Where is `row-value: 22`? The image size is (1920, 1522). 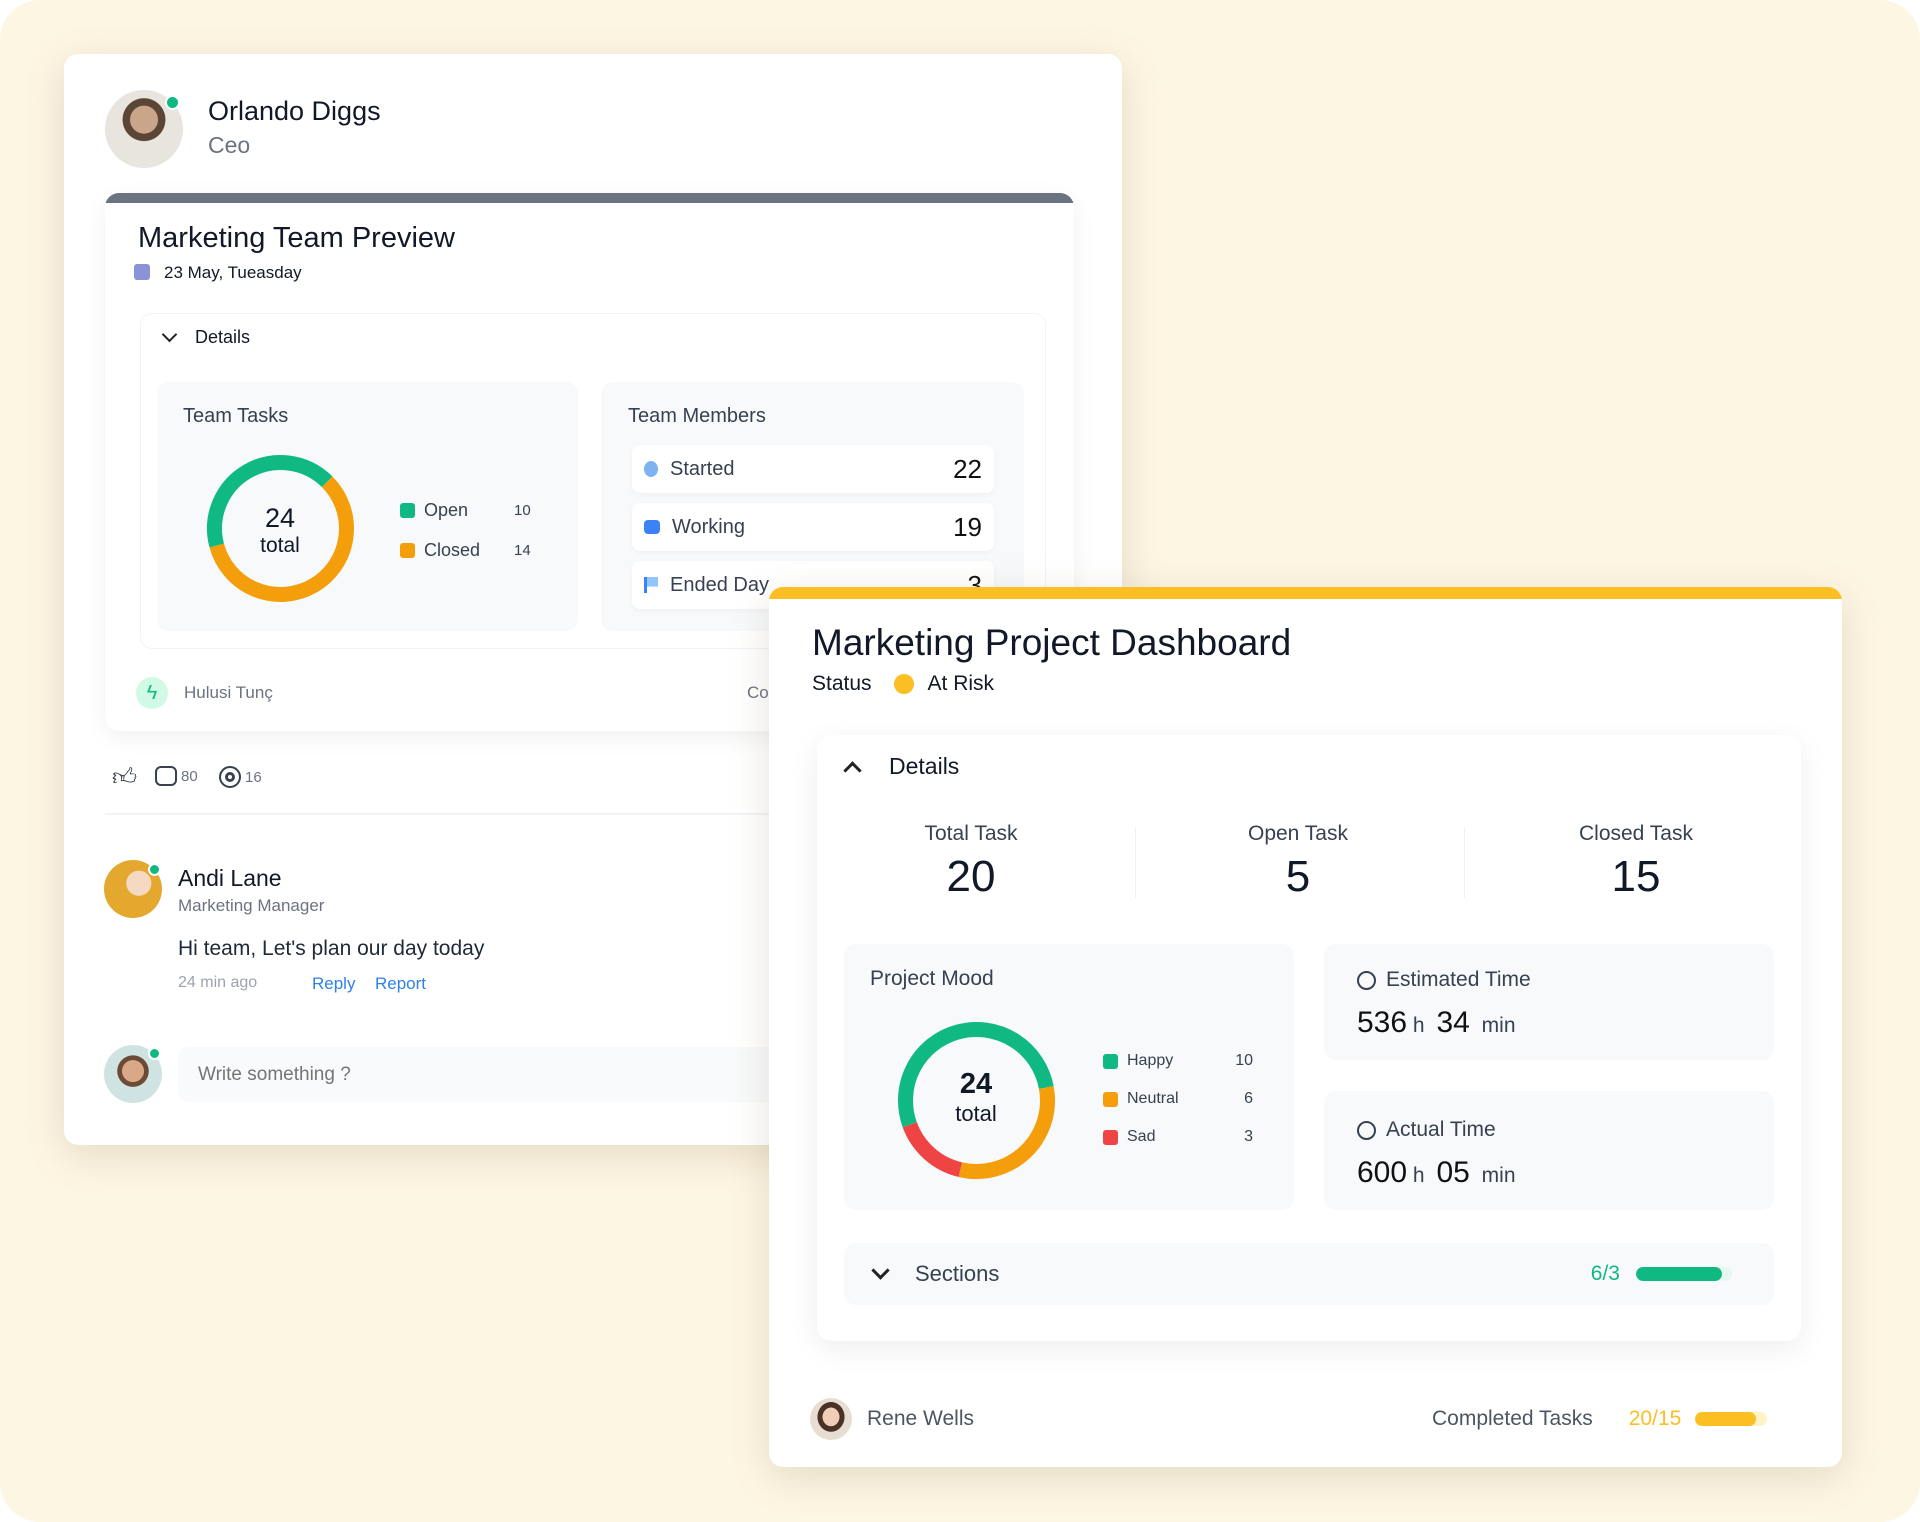
row-value: 22 is located at coordinates (967, 468).